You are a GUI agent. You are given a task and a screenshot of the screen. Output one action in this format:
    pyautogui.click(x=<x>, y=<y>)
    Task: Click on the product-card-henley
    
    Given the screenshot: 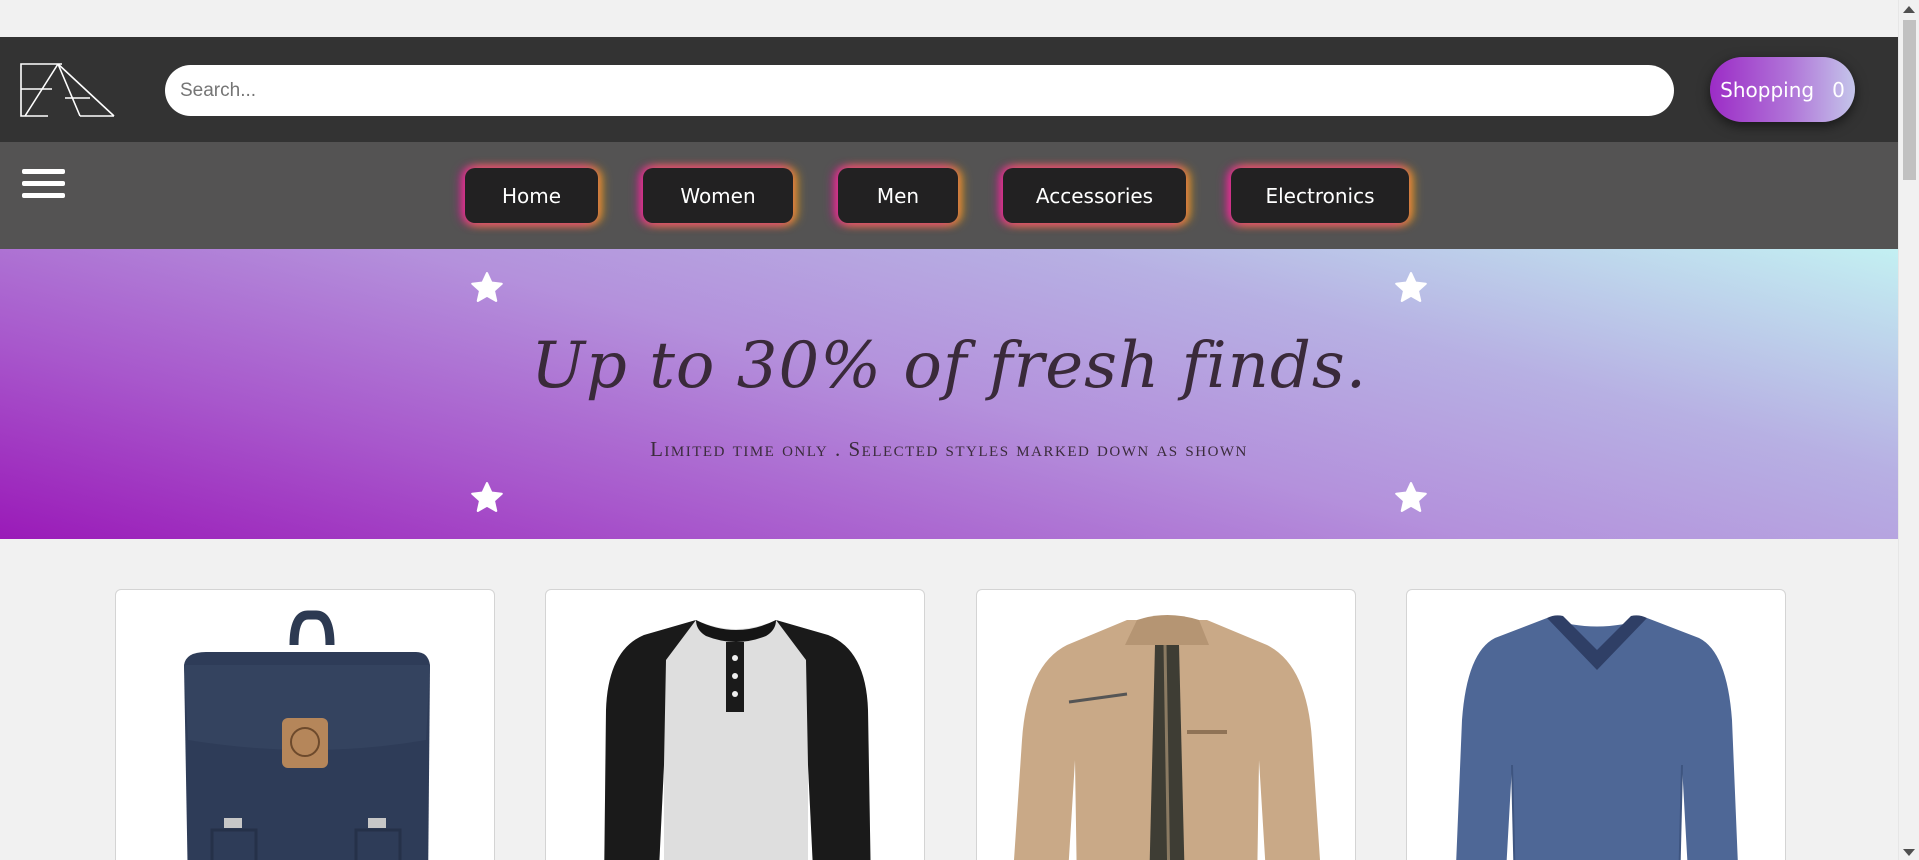 What is the action you would take?
    pyautogui.click(x=735, y=724)
    